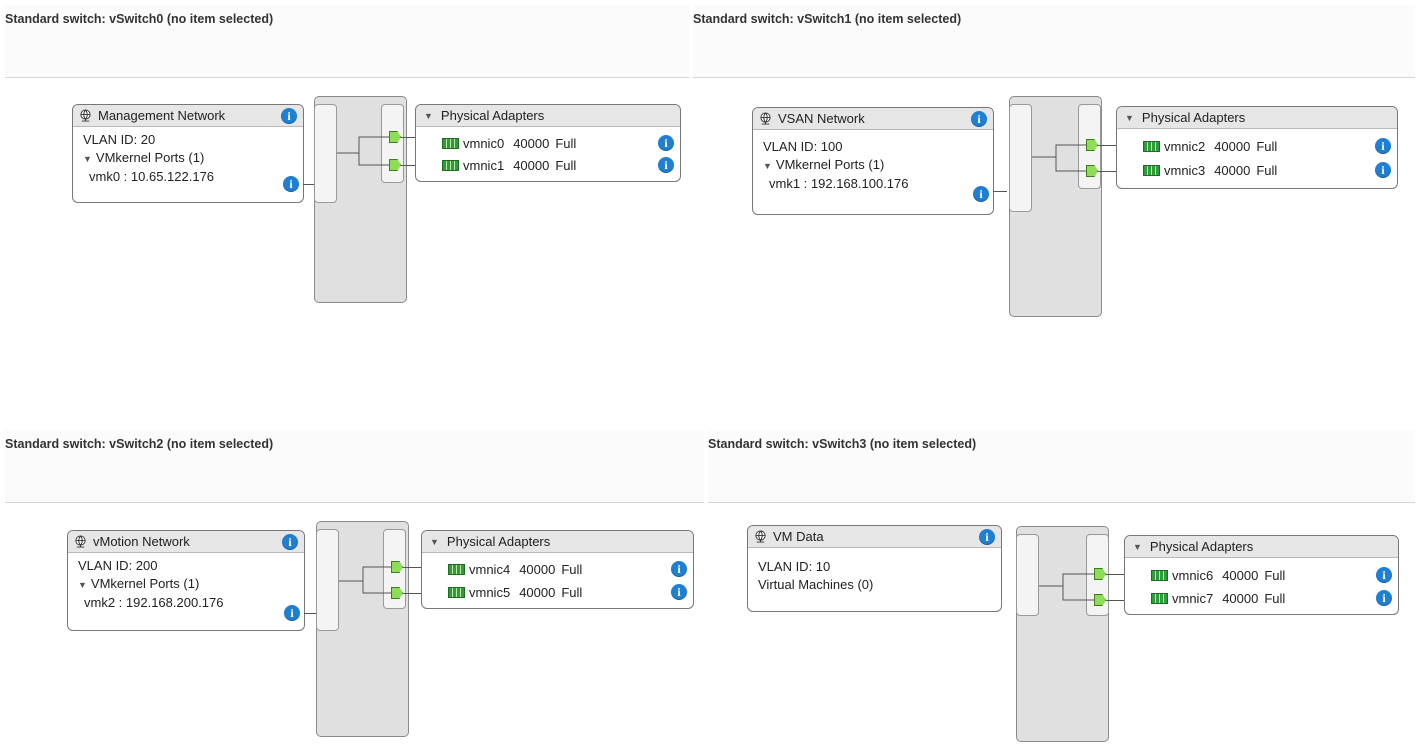  Describe the element at coordinates (484, 165) in the screenshot. I see `adapter-name: vmnic1` at that location.